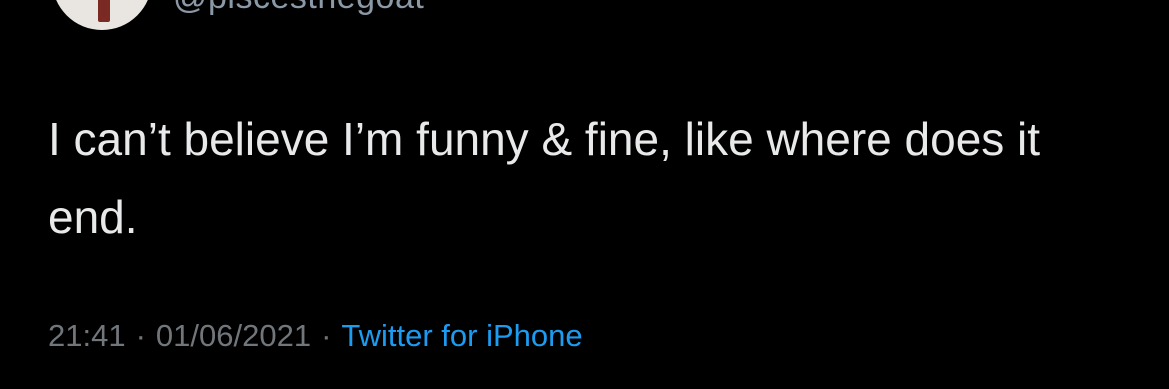 The image size is (1169, 389). What do you see at coordinates (104, 11) in the screenshot?
I see `avatar-figure` at bounding box center [104, 11].